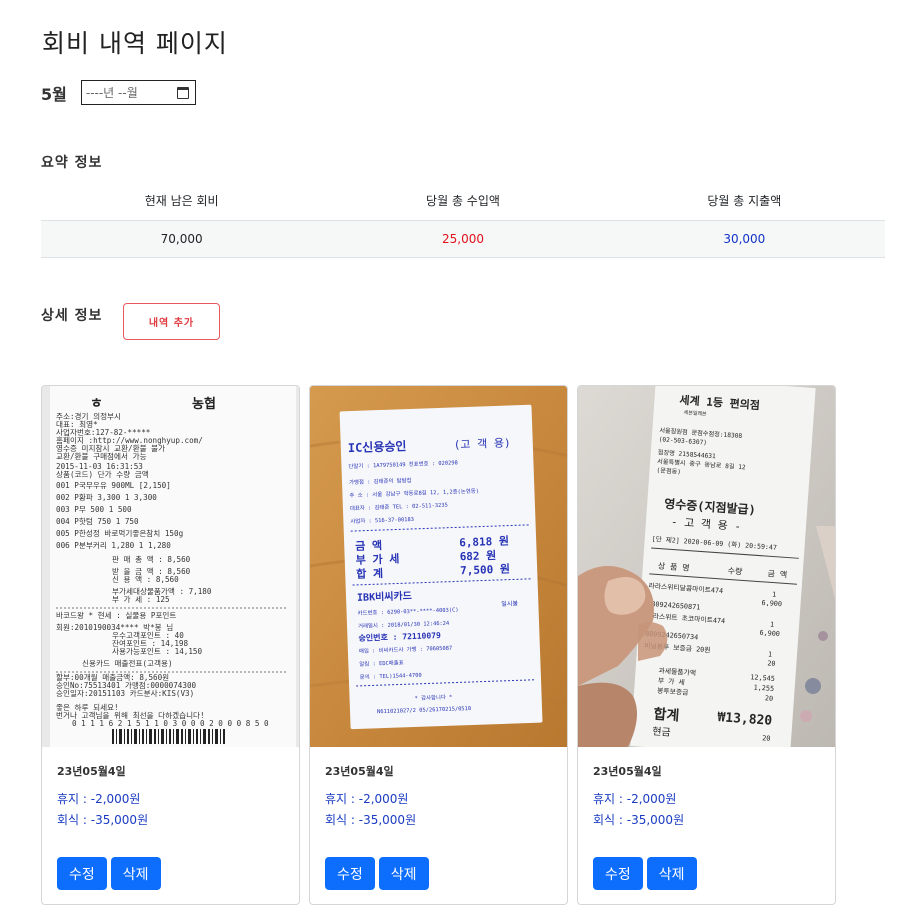  I want to click on summary-header-row: 현재 남은 회비 당월 총 수입액 당월 총 지출액, so click(463, 201).